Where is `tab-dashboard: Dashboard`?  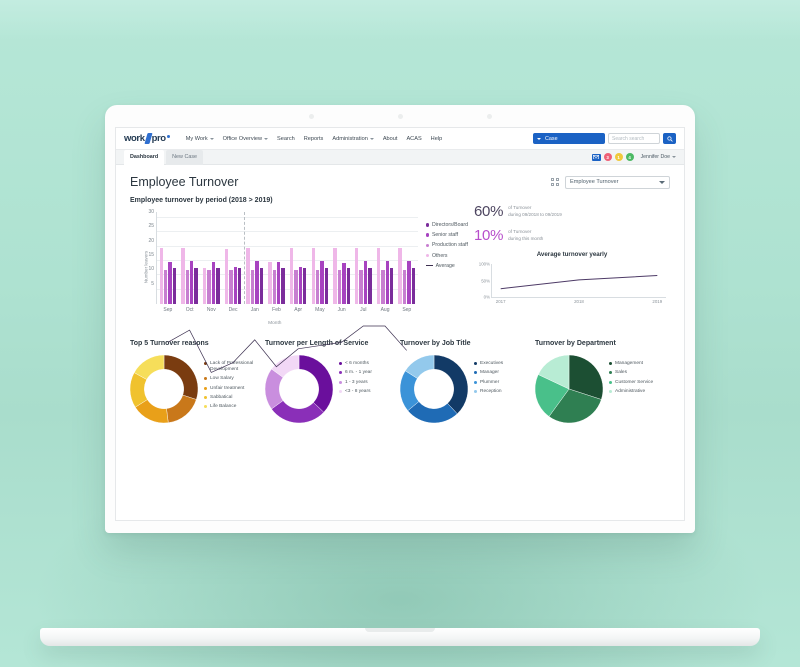
tab-dashboard: Dashboard is located at coordinates (144, 157).